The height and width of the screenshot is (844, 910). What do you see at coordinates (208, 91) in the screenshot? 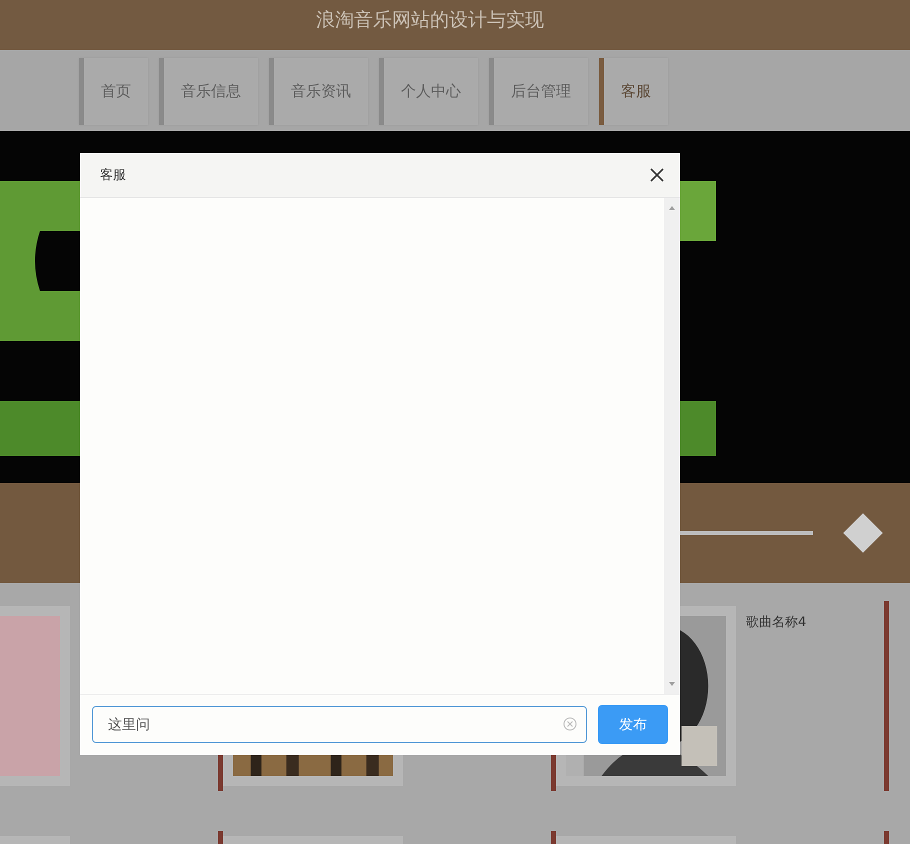
I see `nav-tab: 音乐信息` at bounding box center [208, 91].